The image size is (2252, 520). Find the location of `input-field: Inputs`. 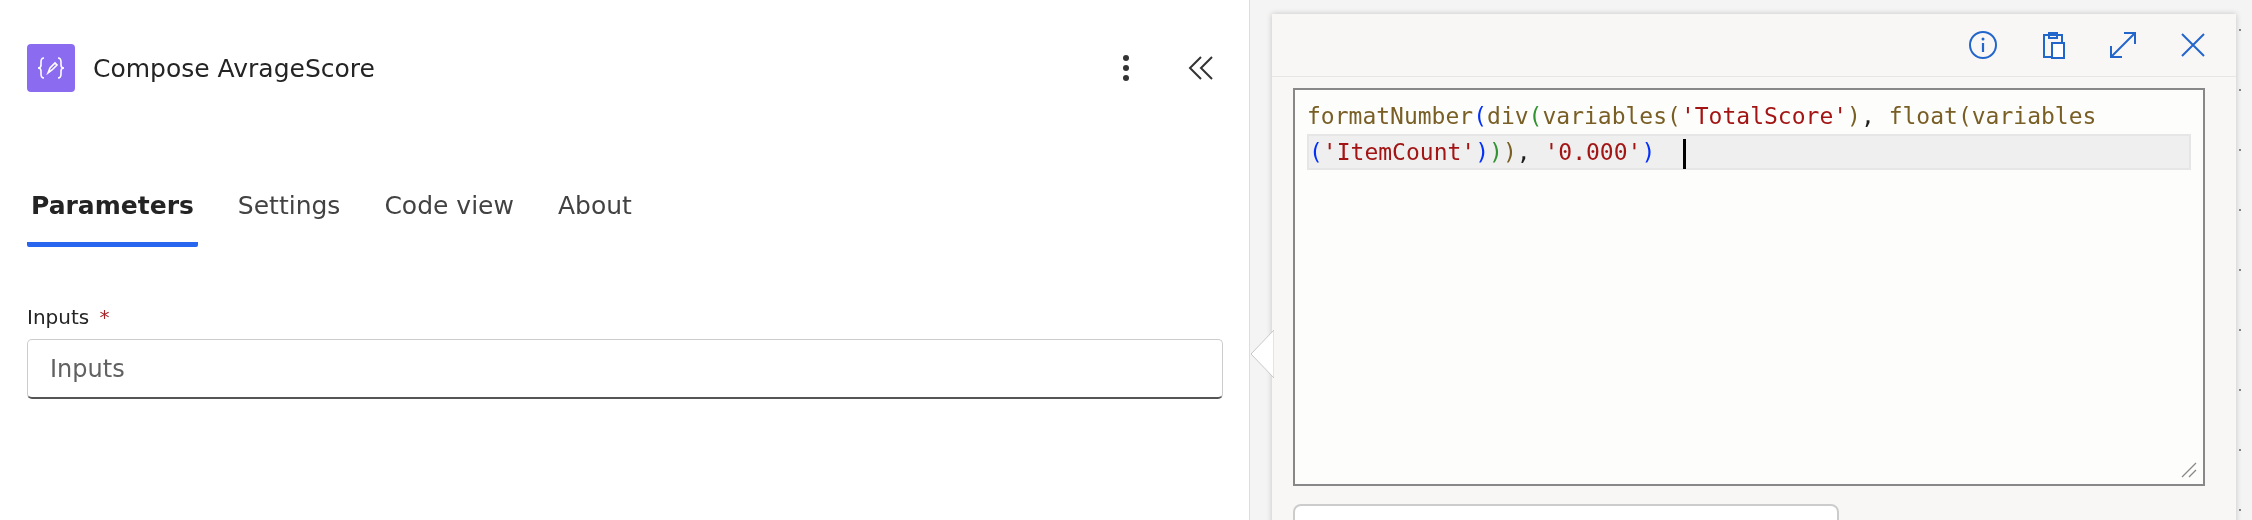

input-field: Inputs is located at coordinates (625, 369).